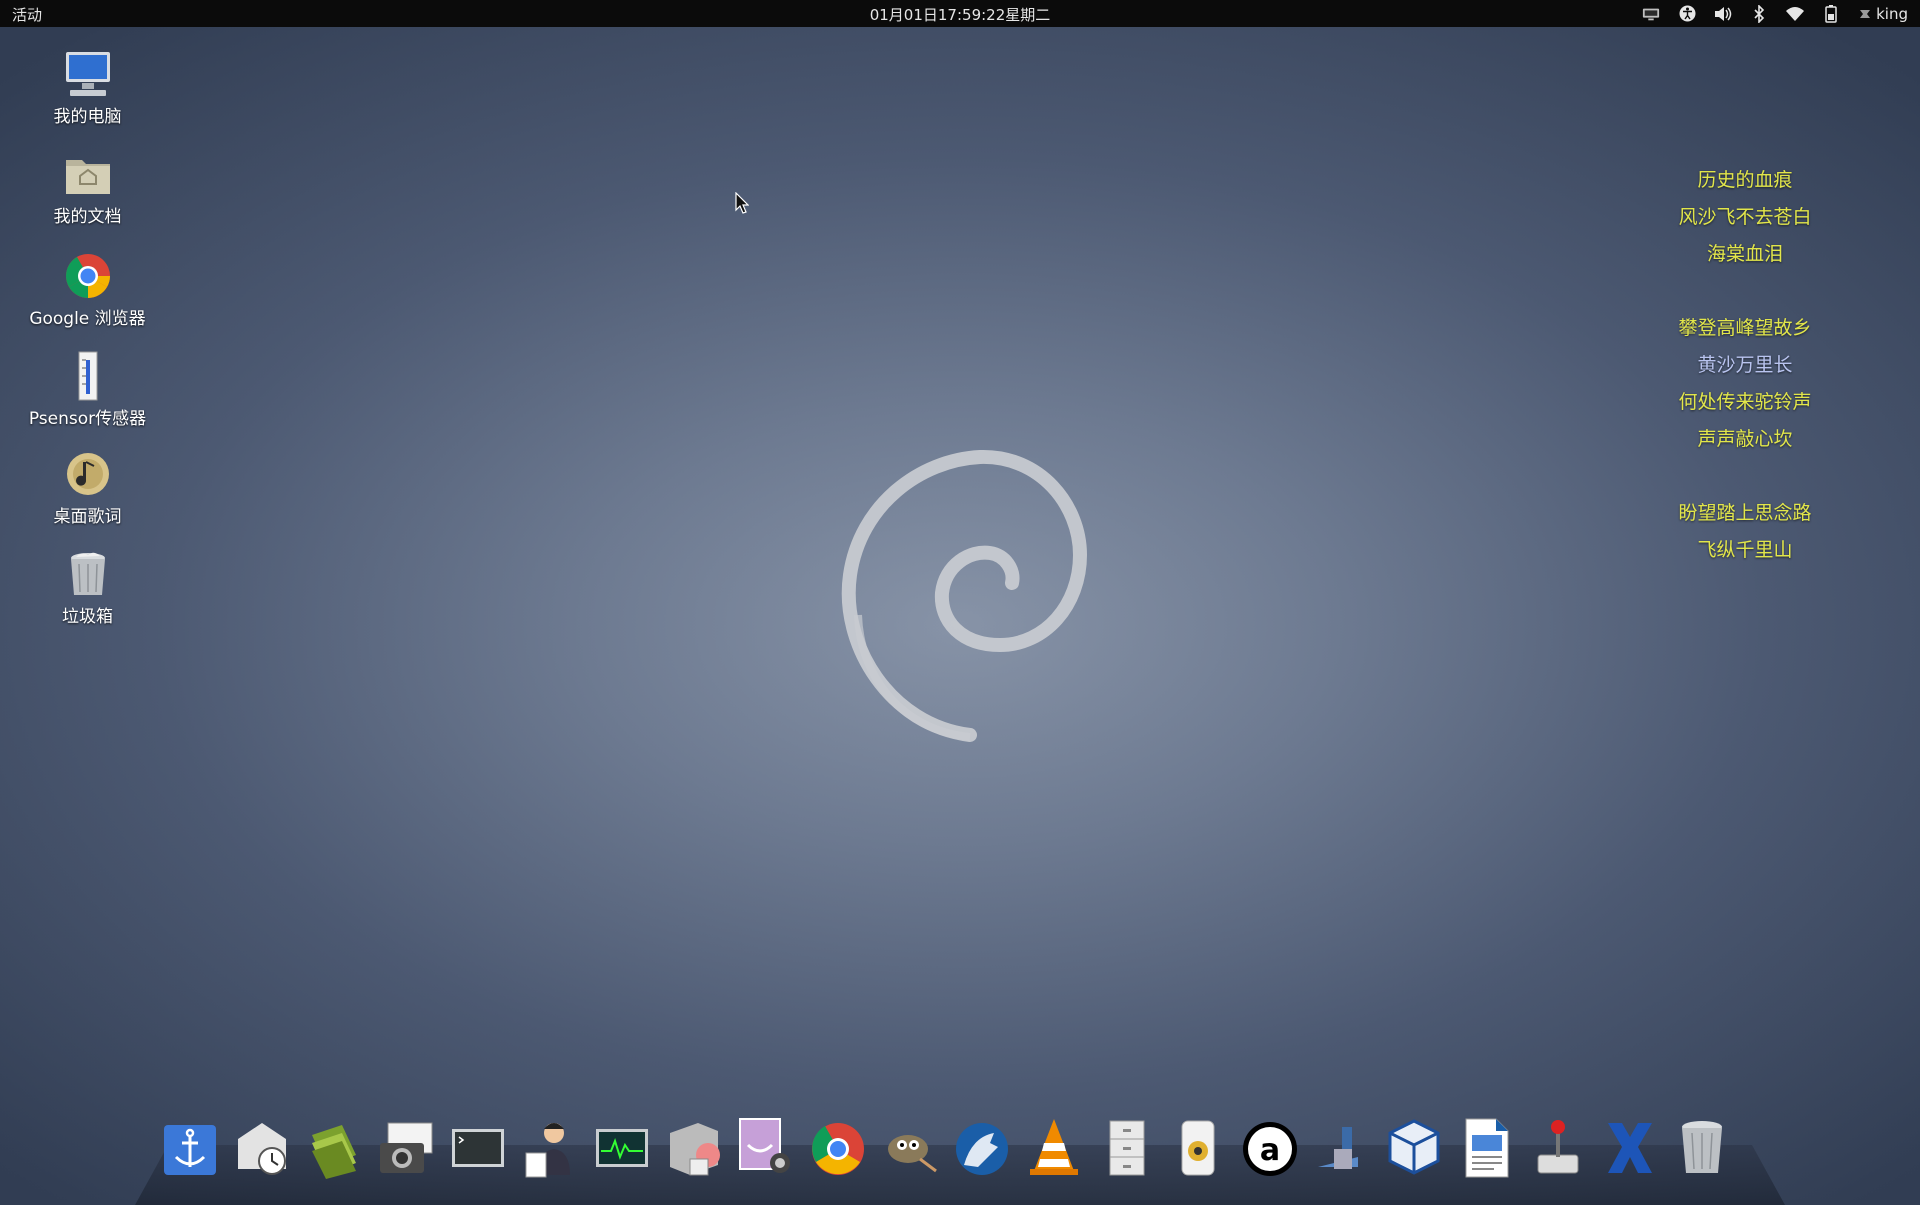  What do you see at coordinates (88, 174) in the screenshot?
I see `home-folder-icon` at bounding box center [88, 174].